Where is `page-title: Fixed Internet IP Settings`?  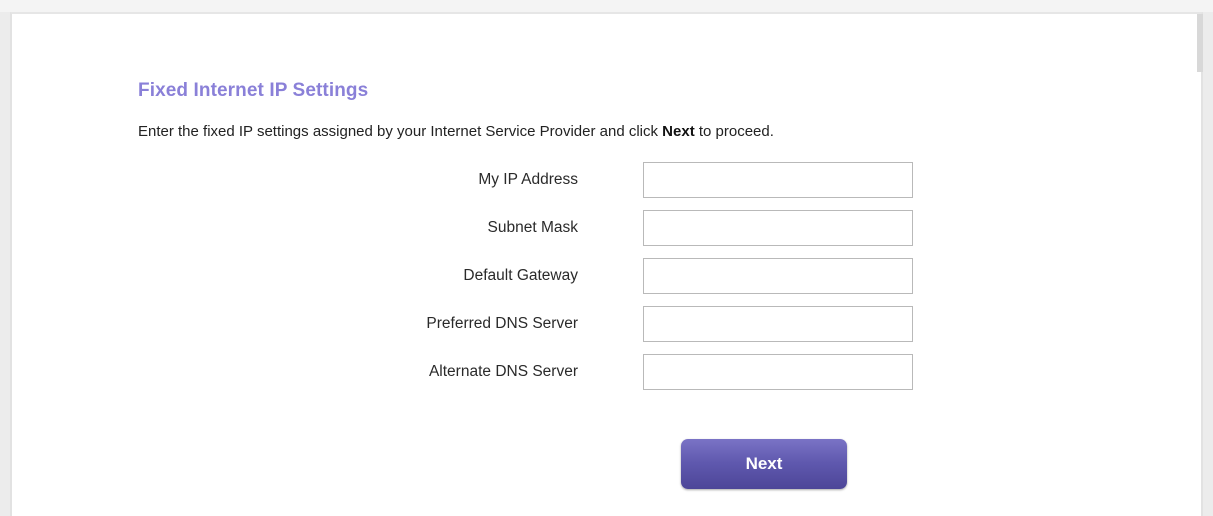 page-title: Fixed Internet IP Settings is located at coordinates (253, 90).